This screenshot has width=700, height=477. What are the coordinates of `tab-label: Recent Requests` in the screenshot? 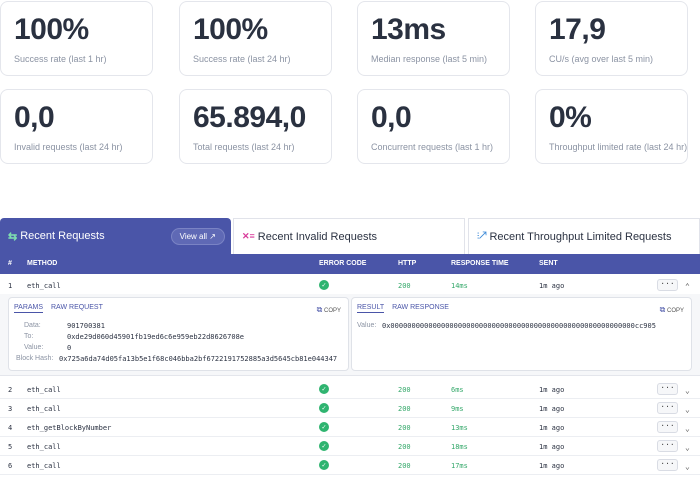 It's located at (62, 236).